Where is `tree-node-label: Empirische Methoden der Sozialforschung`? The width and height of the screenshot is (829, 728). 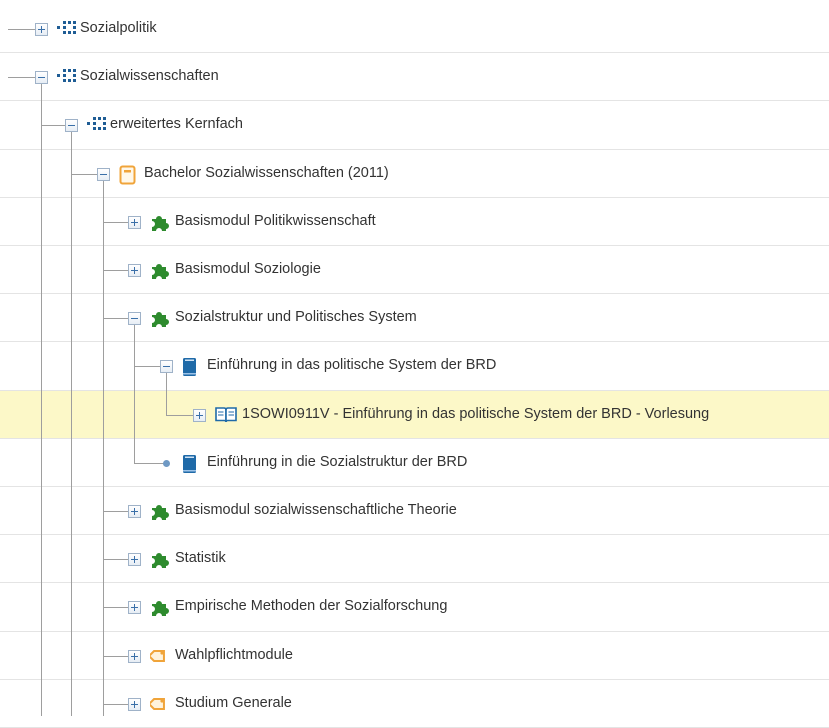 tree-node-label: Empirische Methoden der Sozialforschung is located at coordinates (311, 606).